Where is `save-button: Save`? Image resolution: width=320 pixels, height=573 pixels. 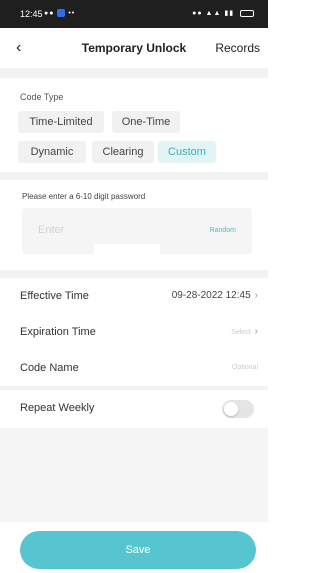 save-button: Save is located at coordinates (138, 550).